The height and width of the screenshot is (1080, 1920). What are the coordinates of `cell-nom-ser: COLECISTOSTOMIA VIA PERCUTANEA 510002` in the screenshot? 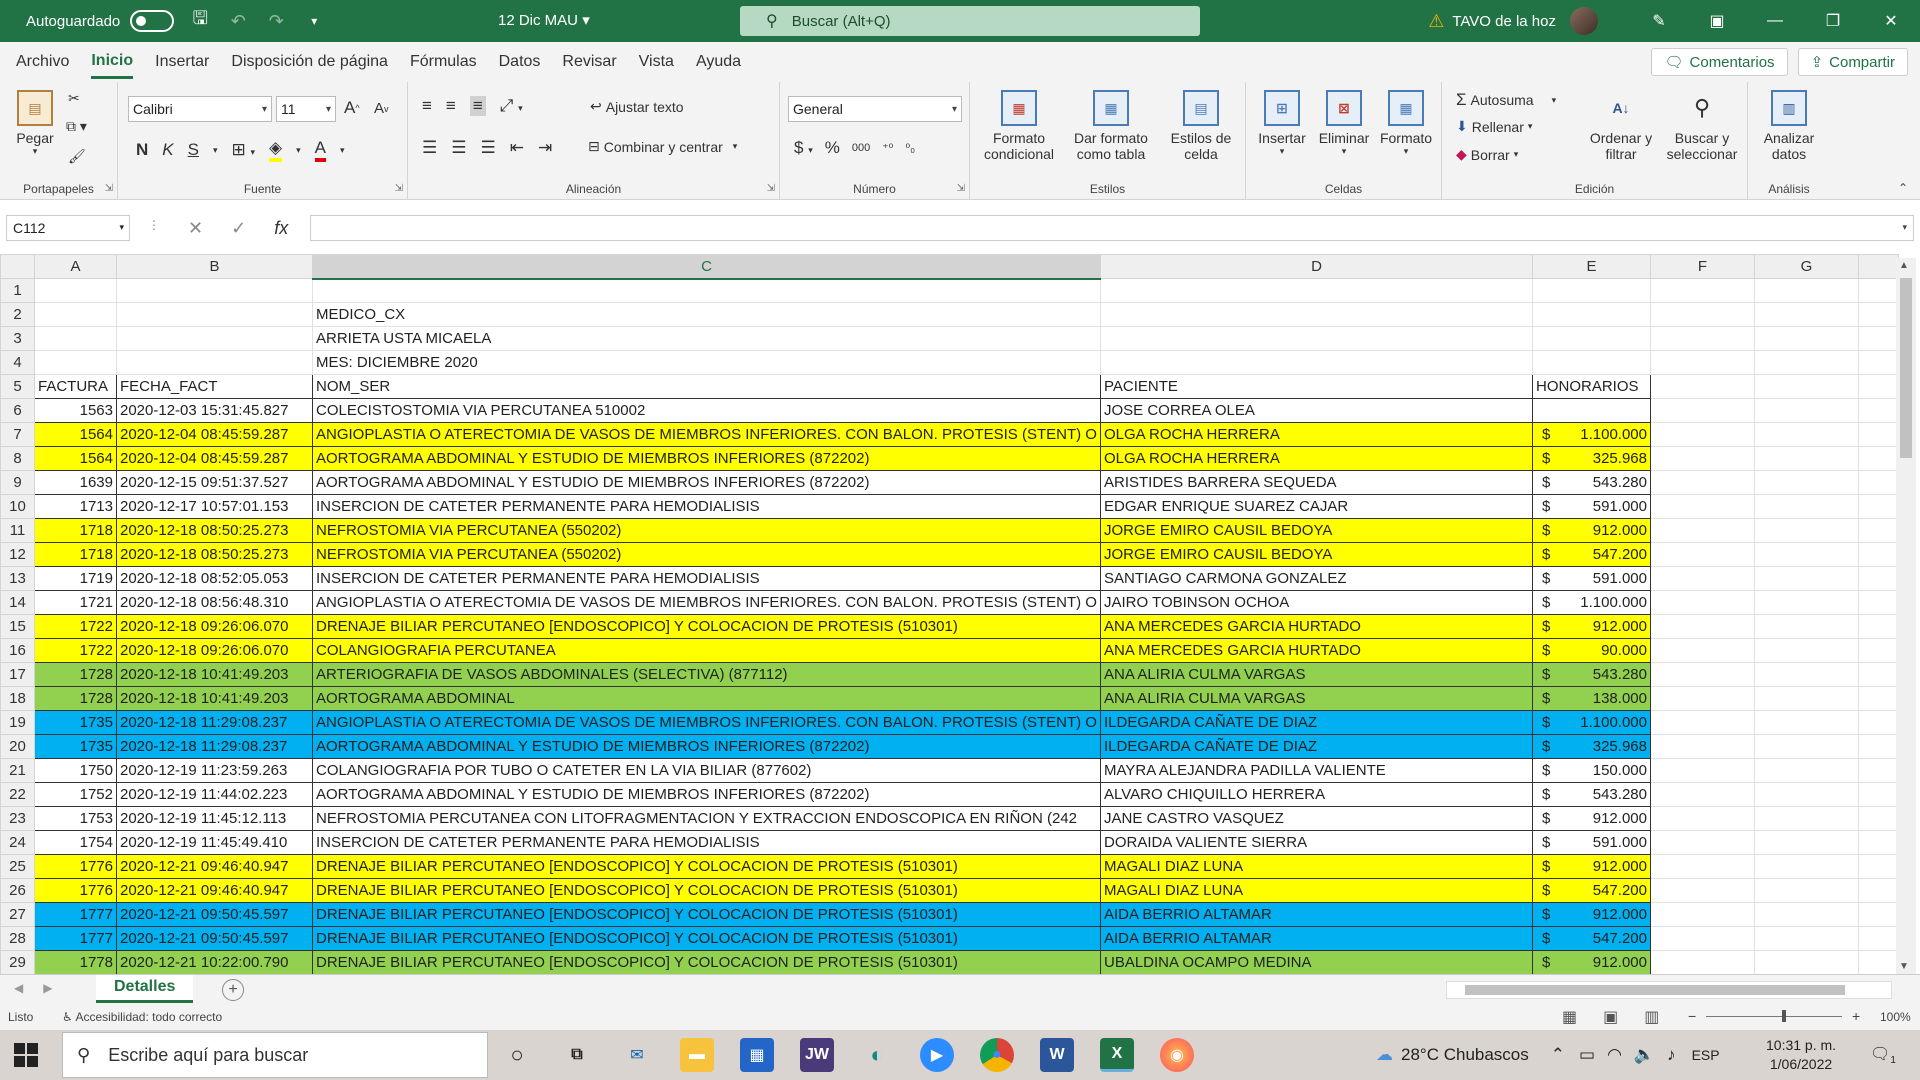 It's located at (706, 410).